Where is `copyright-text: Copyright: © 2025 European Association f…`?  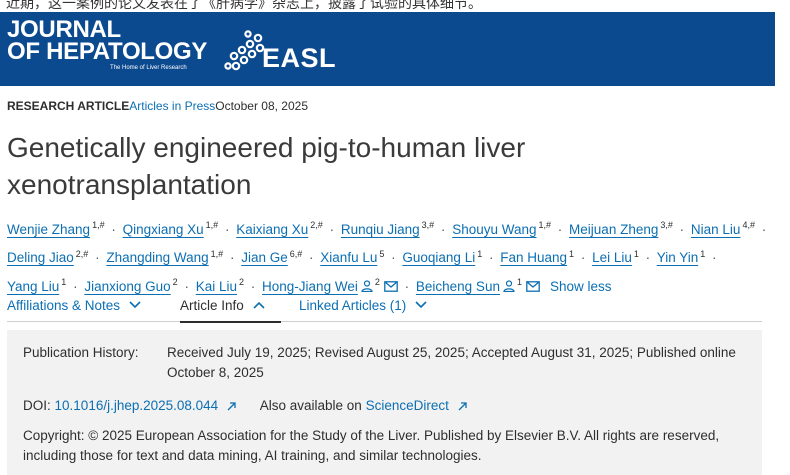 copyright-text: Copyright: © 2025 European Association f… is located at coordinates (371, 445).